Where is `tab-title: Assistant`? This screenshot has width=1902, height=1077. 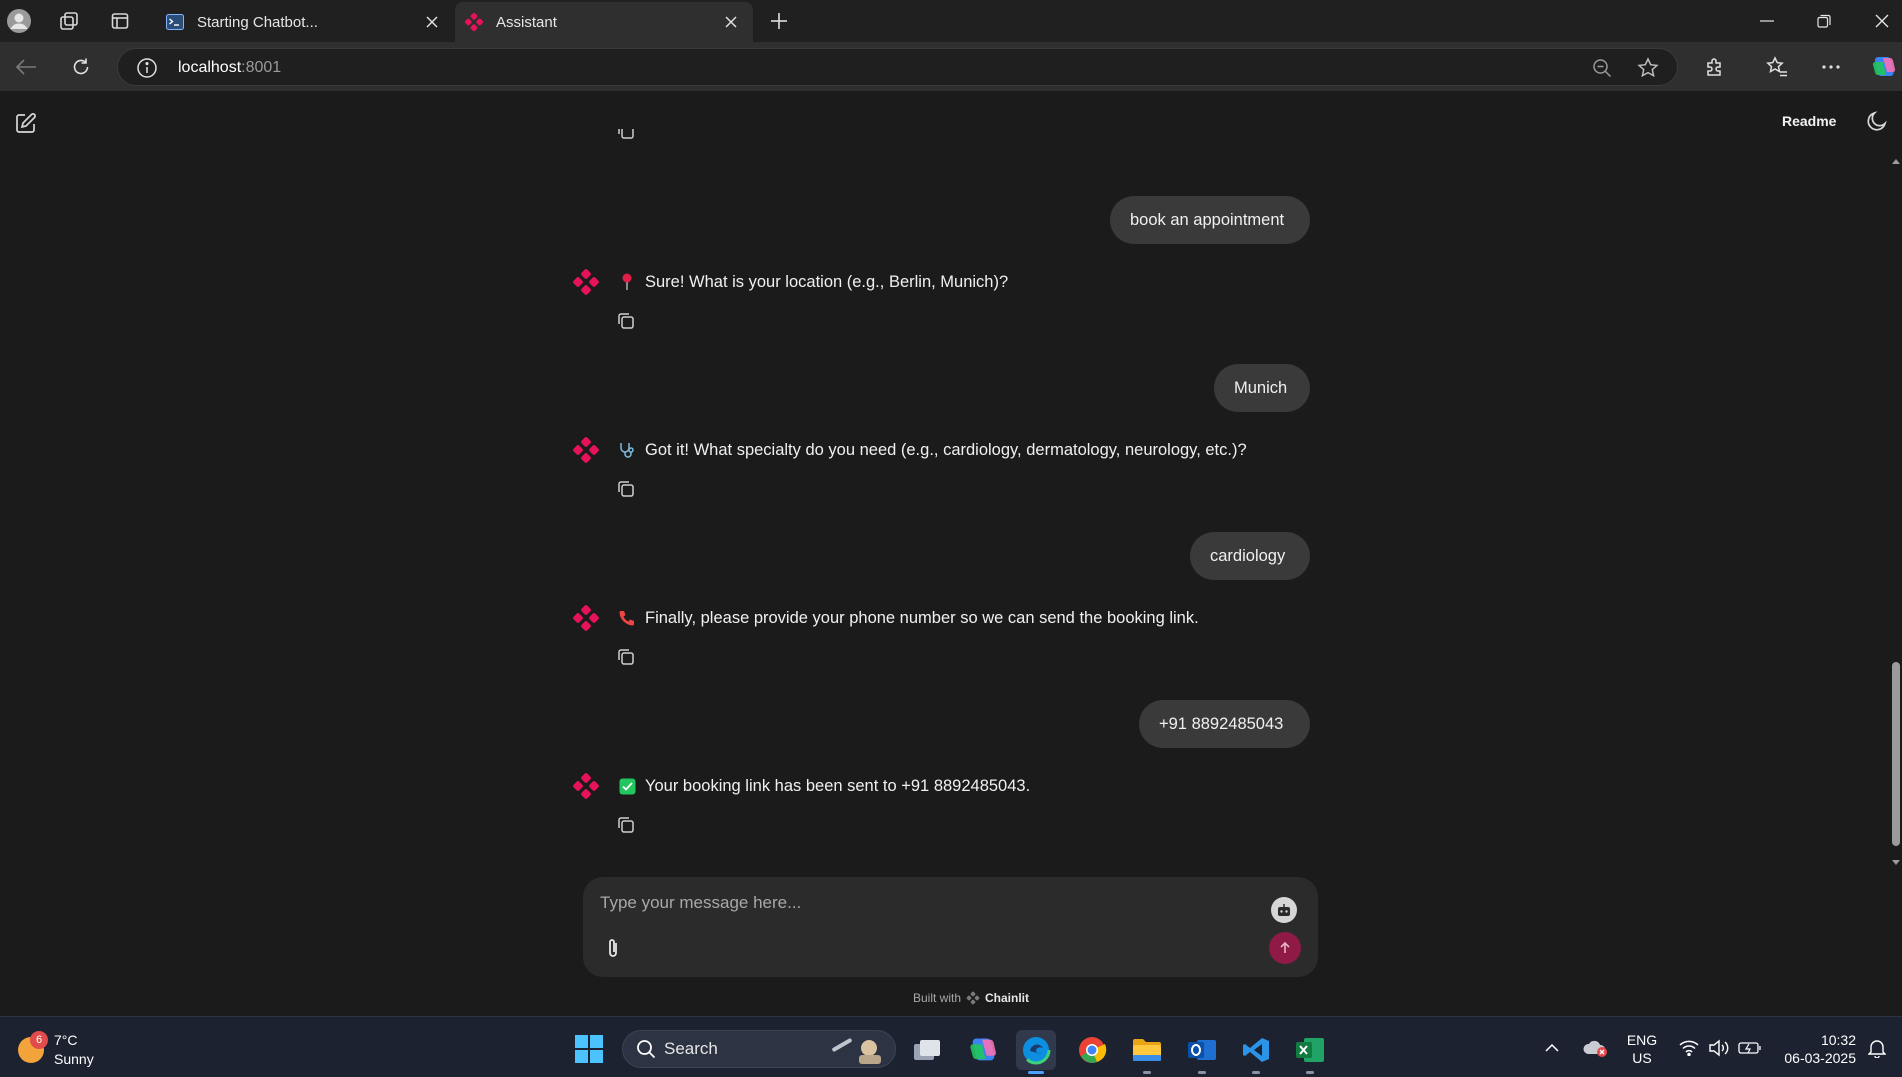
tab-title: Assistant is located at coordinates (526, 22).